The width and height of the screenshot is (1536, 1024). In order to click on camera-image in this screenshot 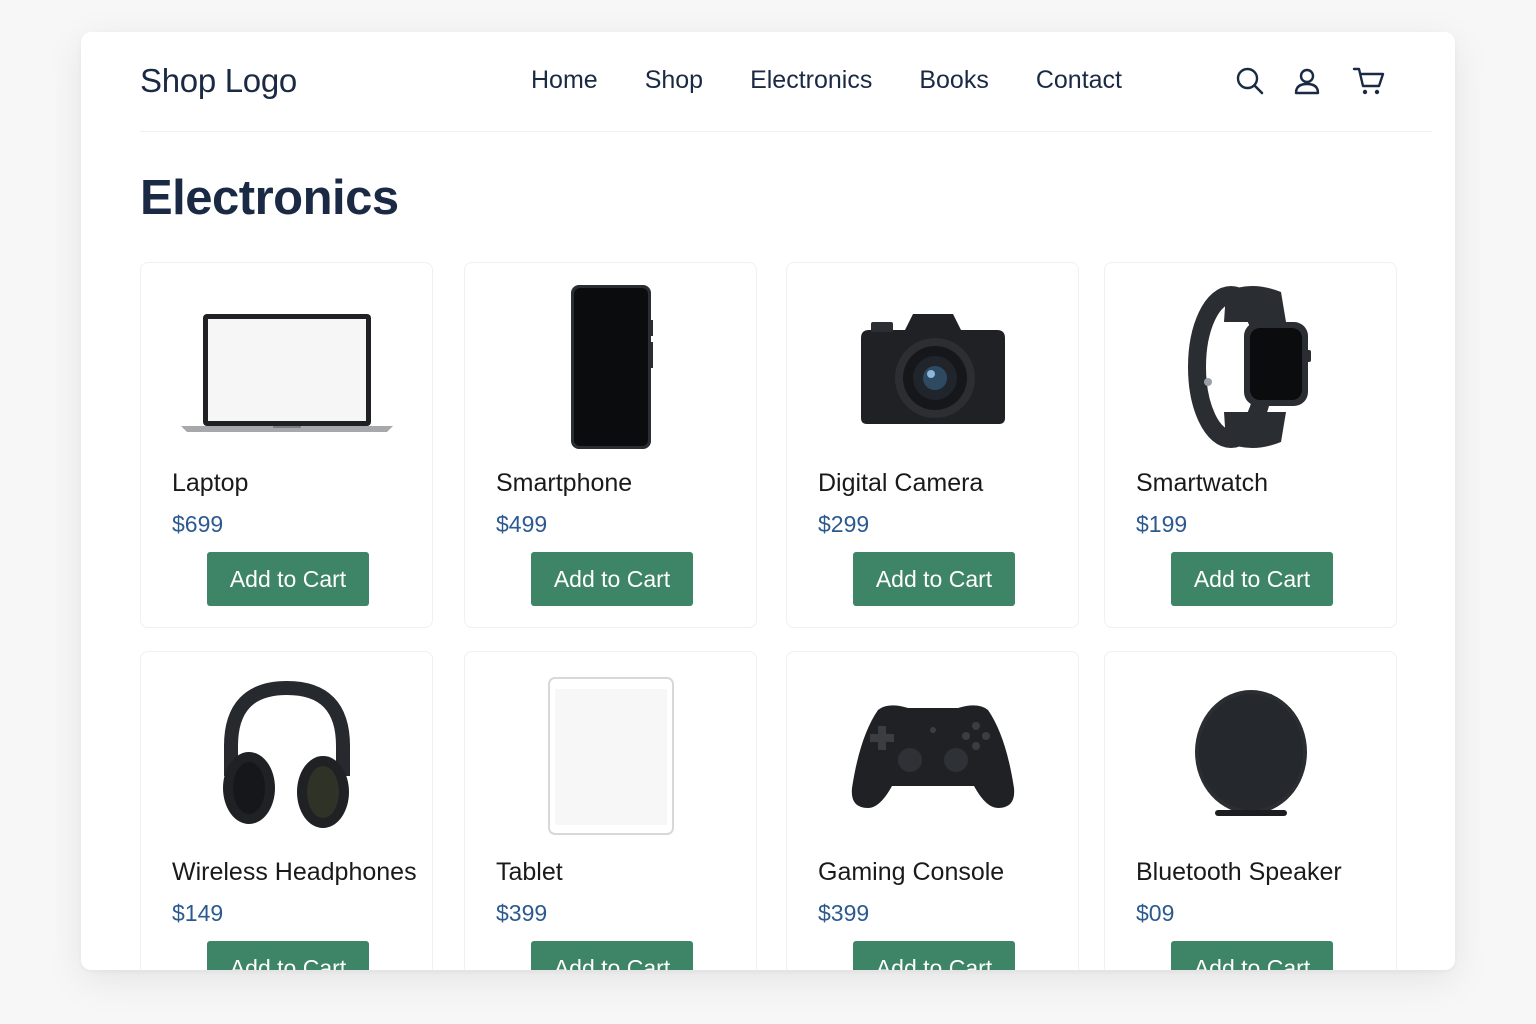, I will do `click(932, 367)`.